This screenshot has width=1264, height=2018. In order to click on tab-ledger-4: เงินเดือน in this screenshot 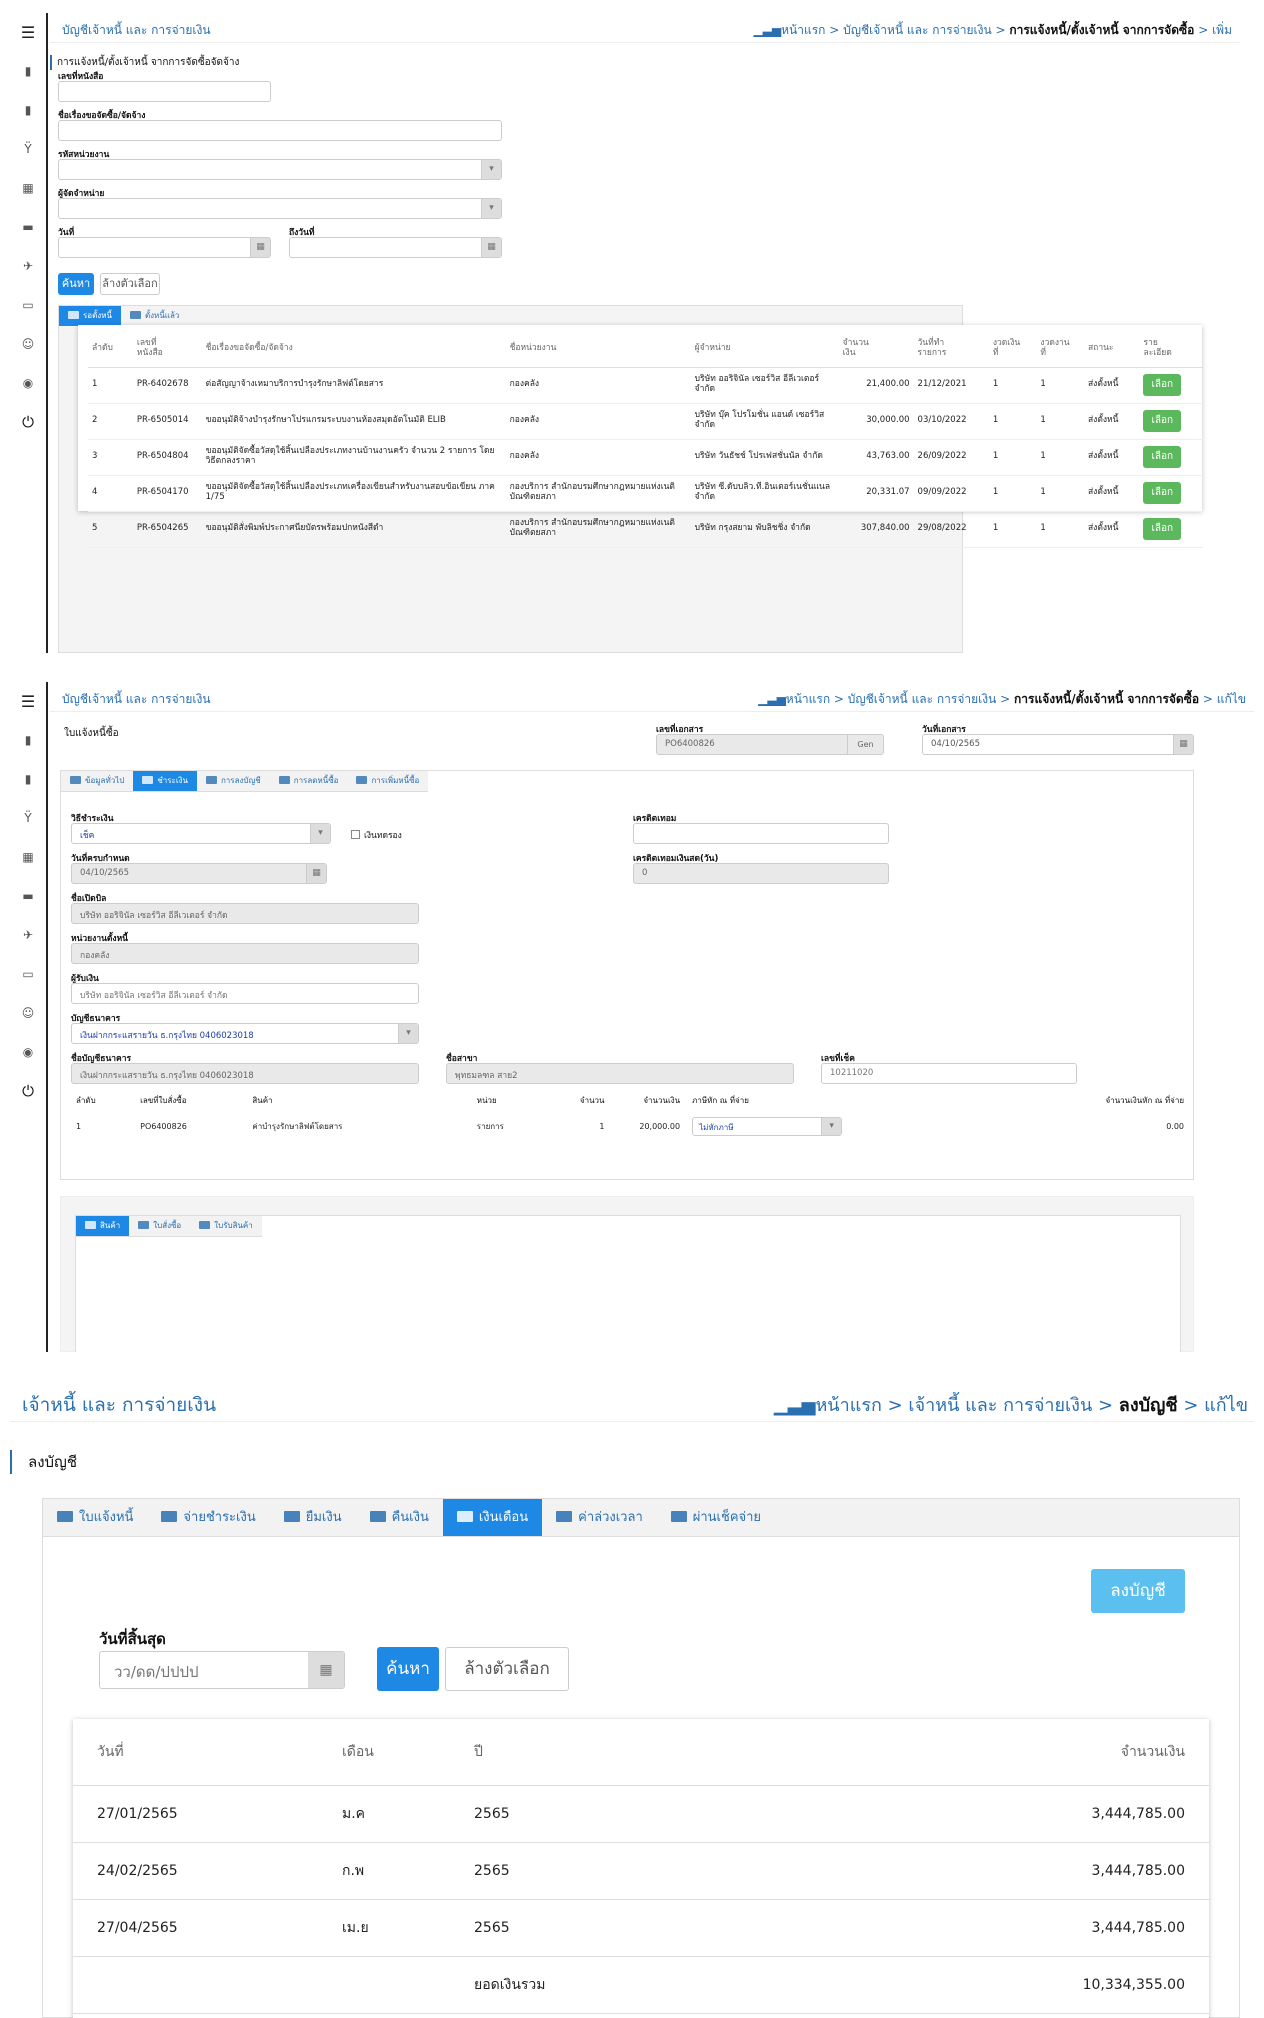, I will do `click(492, 1517)`.